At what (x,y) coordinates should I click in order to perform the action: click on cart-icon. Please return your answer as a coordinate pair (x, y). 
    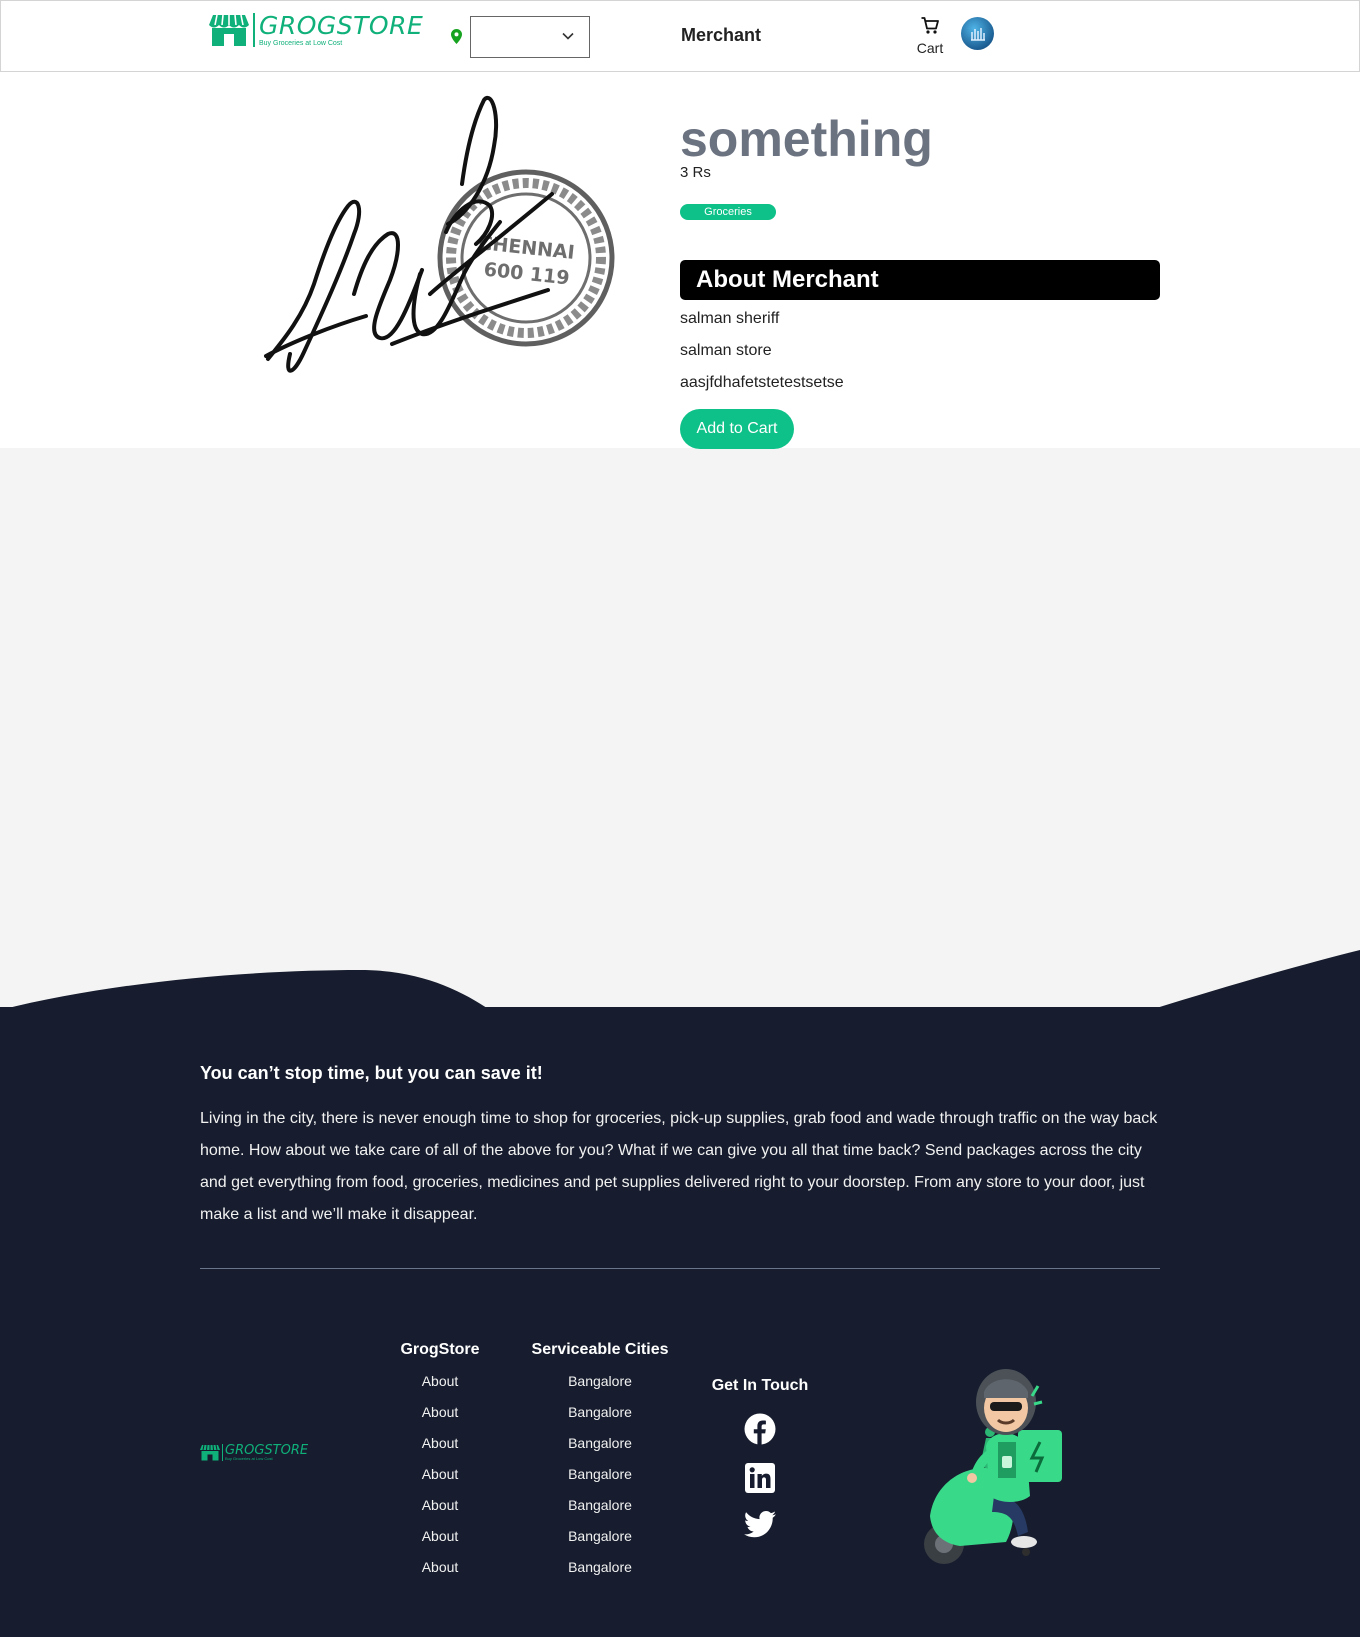
    Looking at the image, I should click on (930, 25).